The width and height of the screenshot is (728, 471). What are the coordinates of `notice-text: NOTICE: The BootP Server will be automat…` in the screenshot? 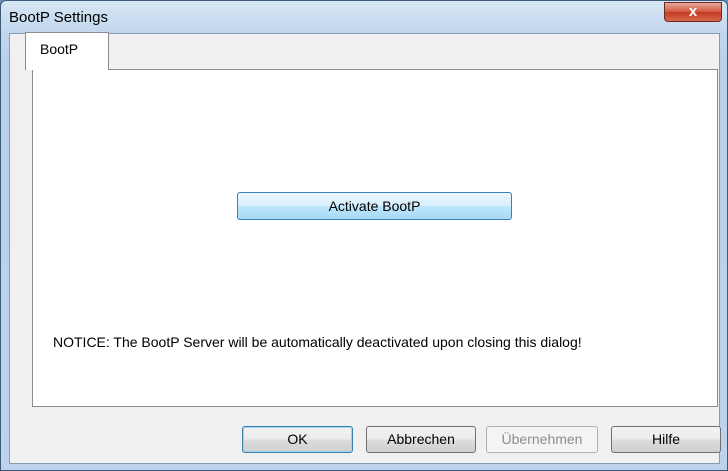 It's located at (317, 342).